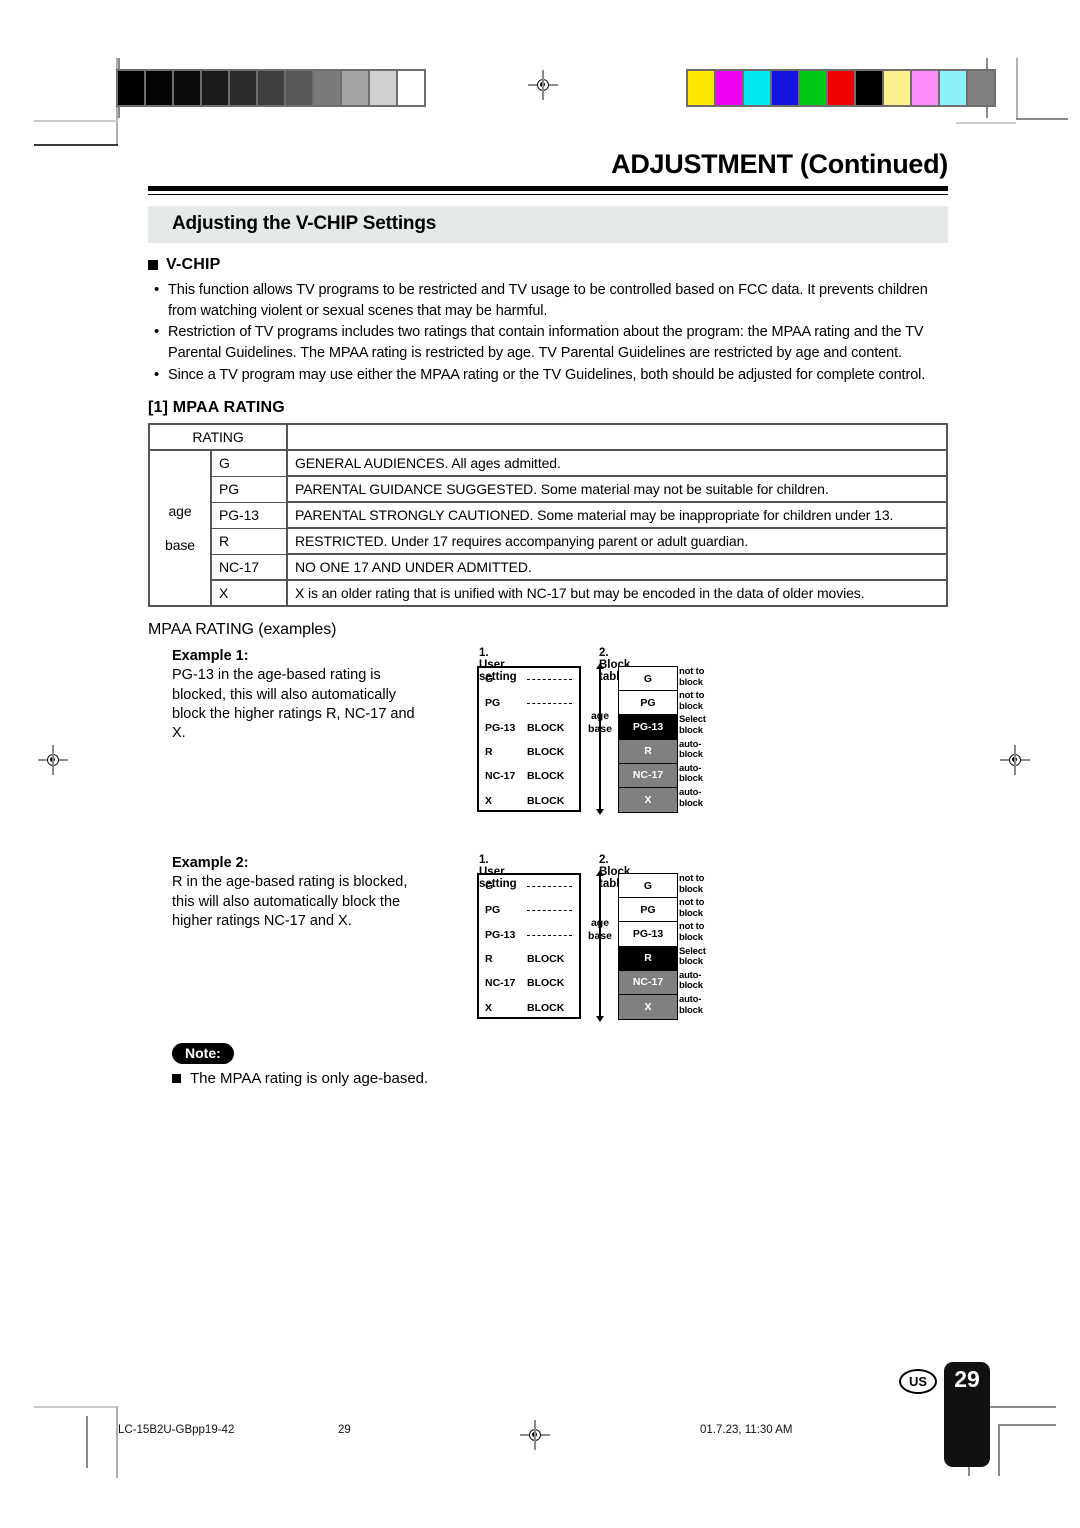 This screenshot has width=1080, height=1528. I want to click on footer-filename: LC-15B2U-GBpp19-42, so click(176, 1430).